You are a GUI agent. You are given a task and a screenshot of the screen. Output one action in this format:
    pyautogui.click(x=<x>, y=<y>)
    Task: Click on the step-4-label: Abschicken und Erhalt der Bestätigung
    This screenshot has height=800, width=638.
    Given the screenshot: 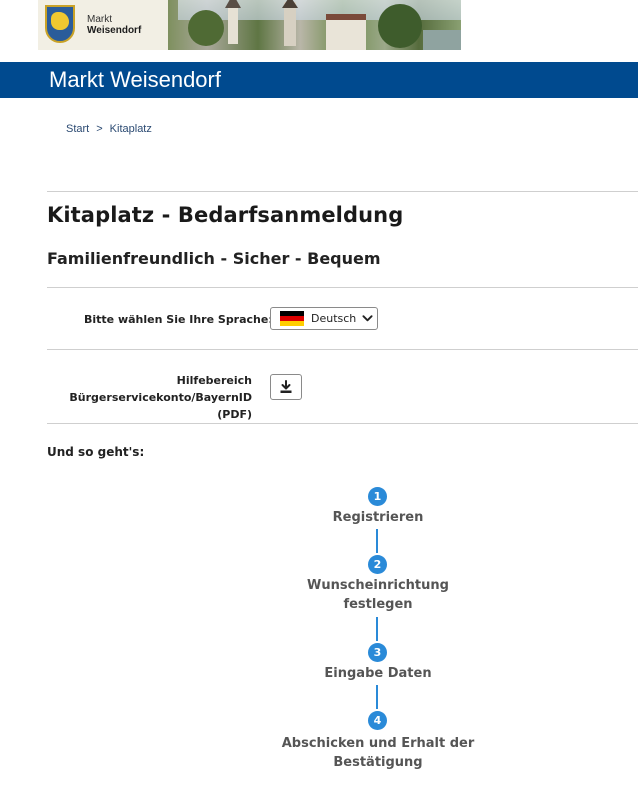 What is the action you would take?
    pyautogui.click(x=378, y=753)
    